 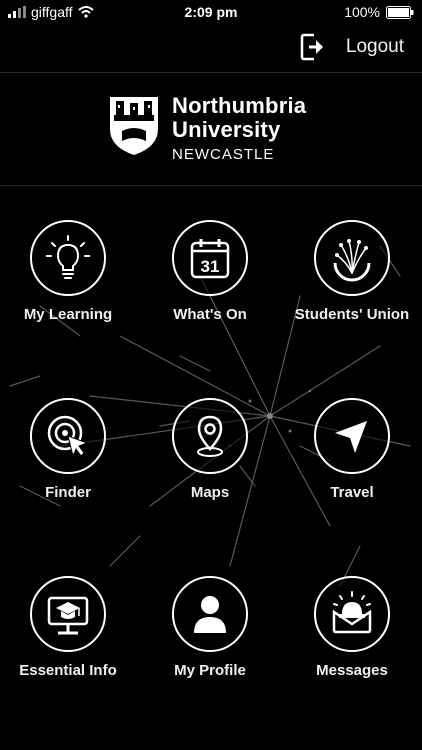 I want to click on target-pointer-icon, so click(x=68, y=436).